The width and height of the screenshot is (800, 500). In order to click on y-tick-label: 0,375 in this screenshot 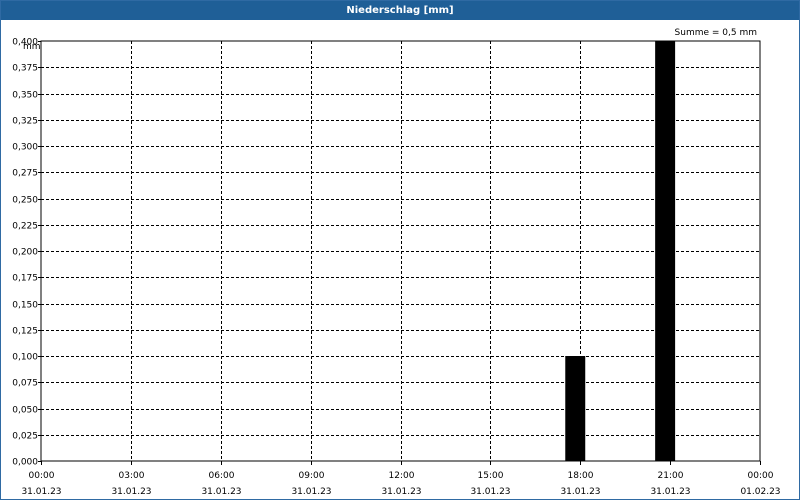, I will do `click(25, 69)`.